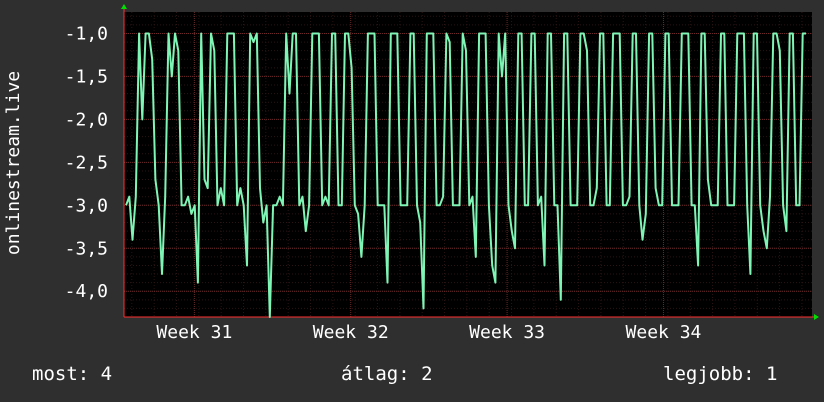 The image size is (824, 402). Describe the element at coordinates (86, 205) in the screenshot. I see `y-tick-label: -3,0` at that location.